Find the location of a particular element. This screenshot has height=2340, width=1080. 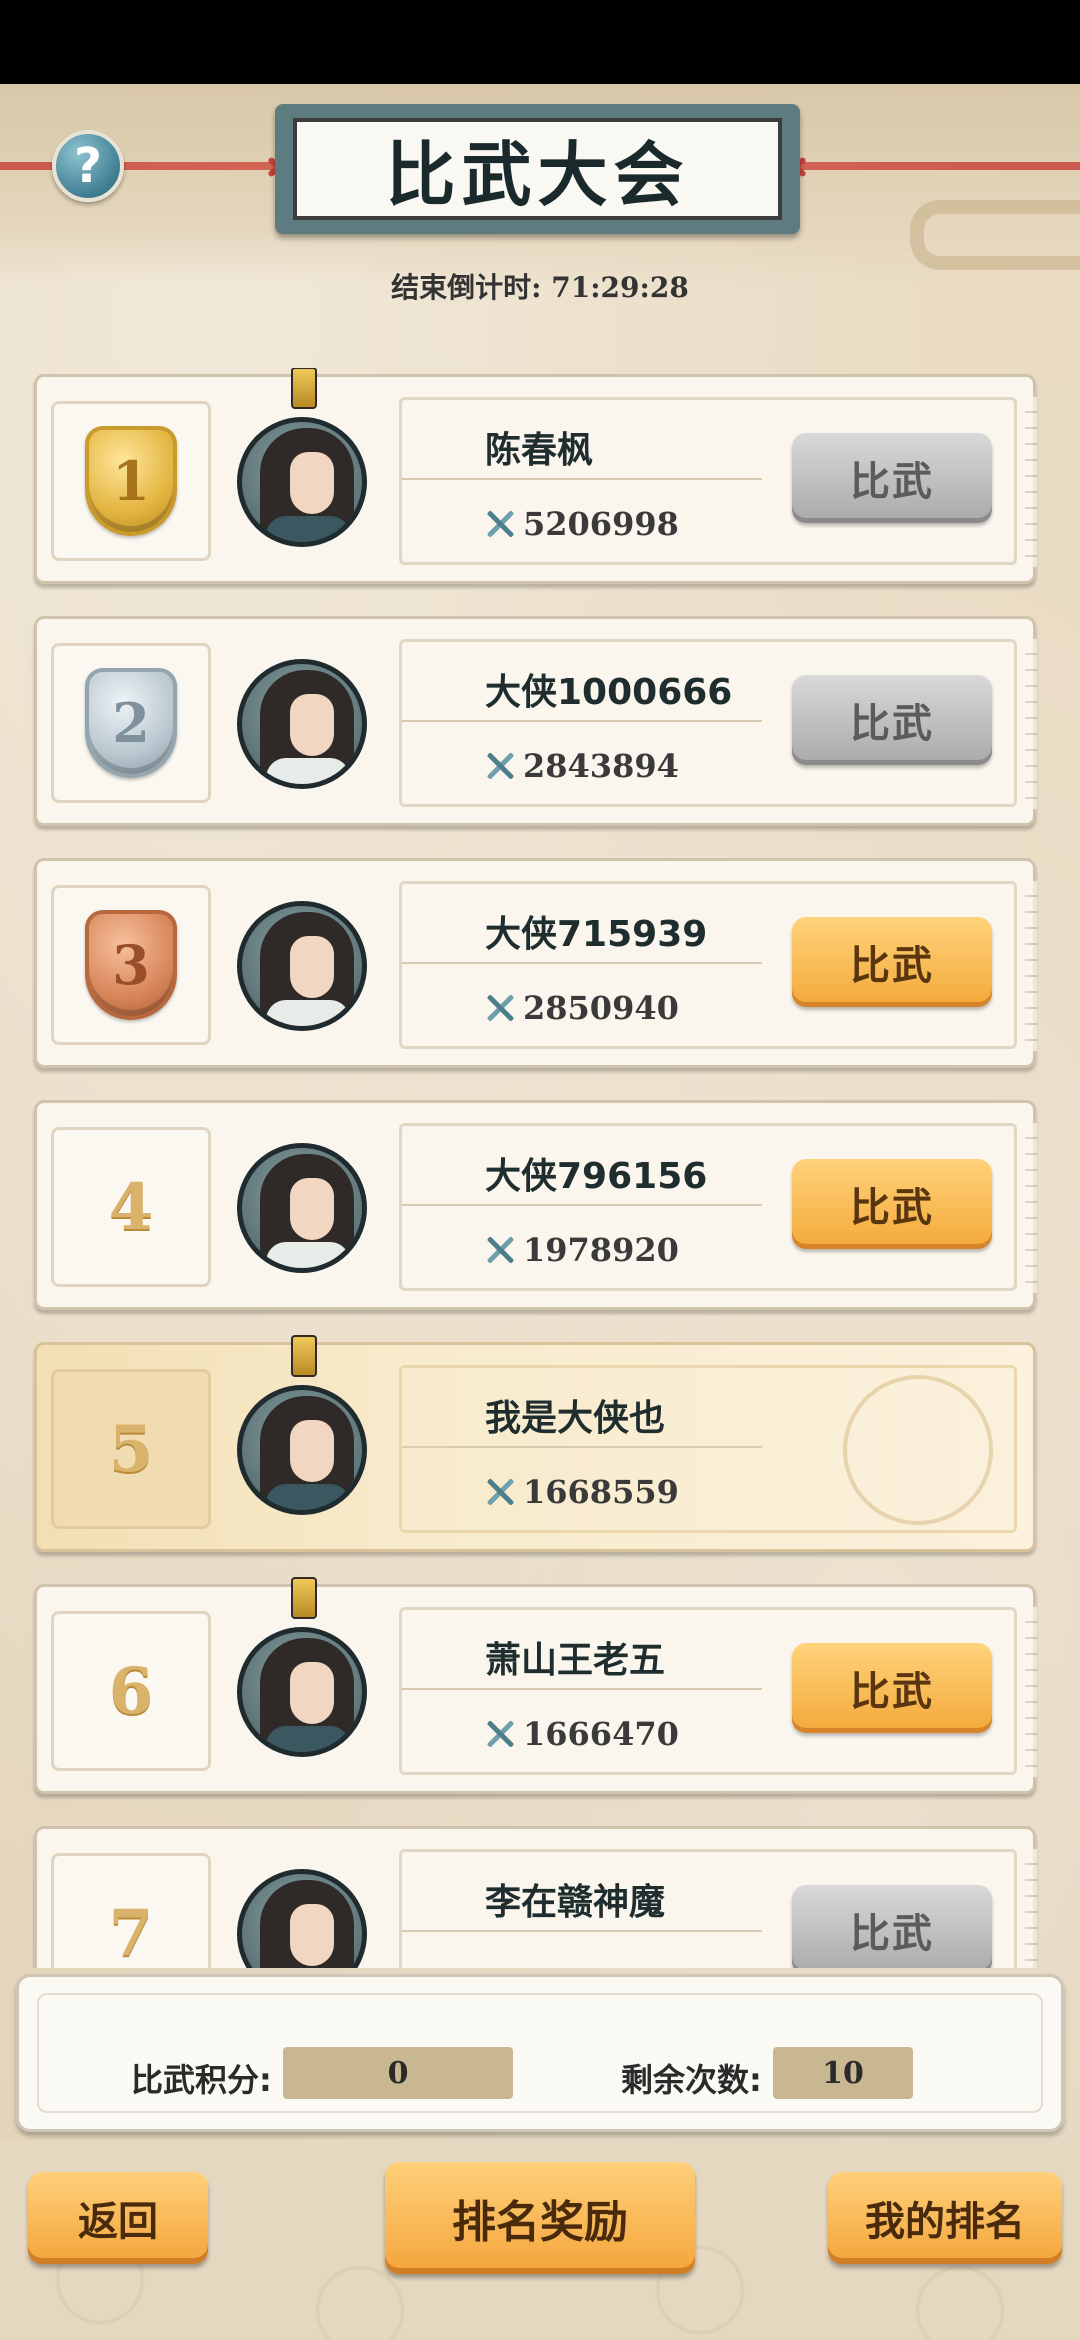

my-rank-button: 我的排名 is located at coordinates (945, 2218).